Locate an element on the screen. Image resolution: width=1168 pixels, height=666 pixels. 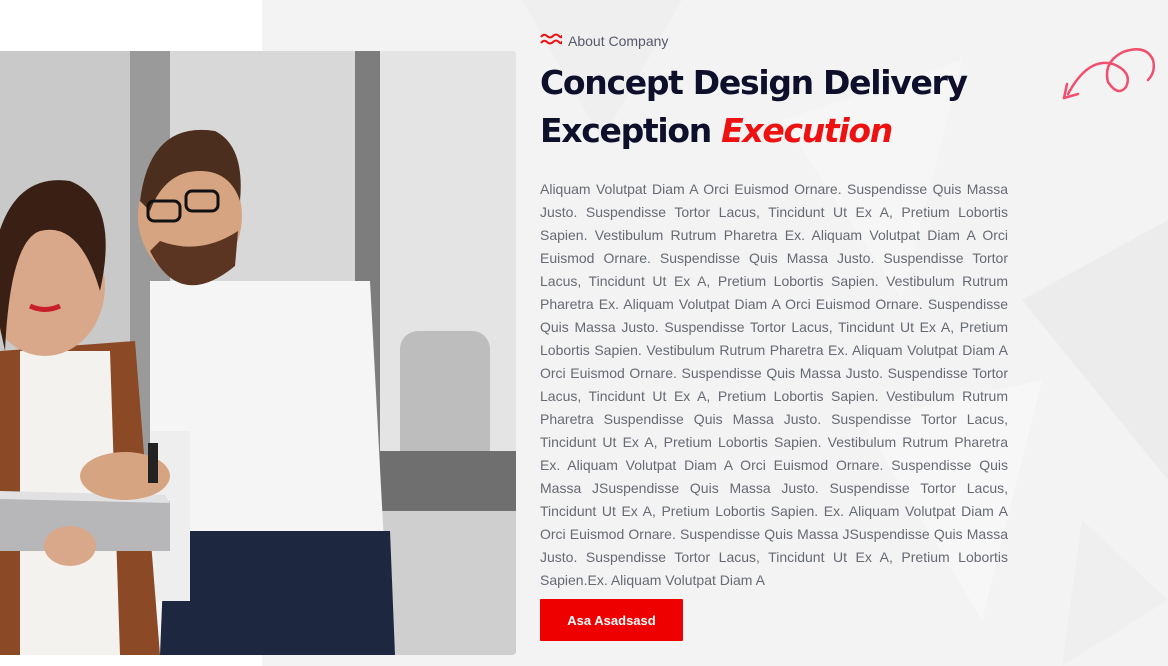
title-accent: Execution is located at coordinates (807, 130).